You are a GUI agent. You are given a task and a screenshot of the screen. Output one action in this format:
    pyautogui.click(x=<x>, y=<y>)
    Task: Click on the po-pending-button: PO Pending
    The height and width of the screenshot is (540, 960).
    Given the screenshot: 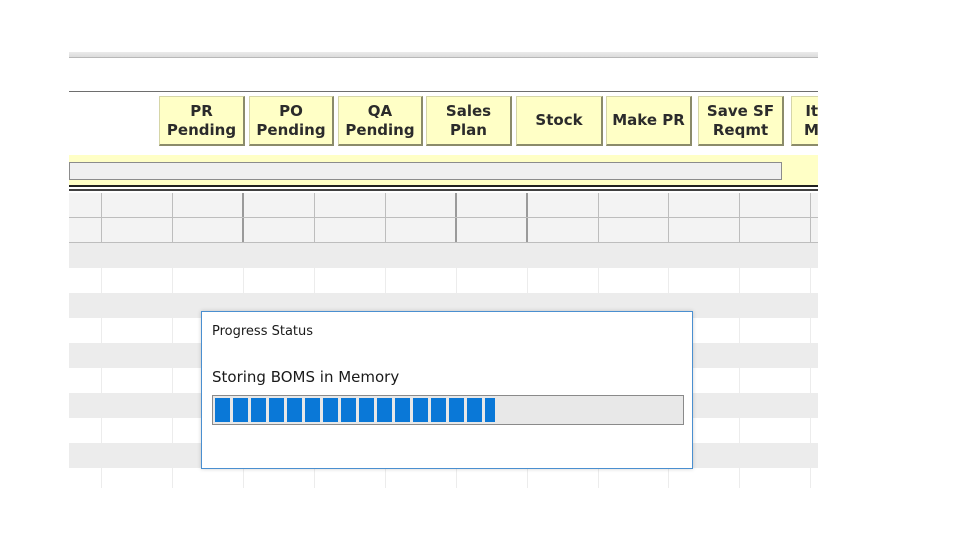 What is the action you would take?
    pyautogui.click(x=291, y=121)
    